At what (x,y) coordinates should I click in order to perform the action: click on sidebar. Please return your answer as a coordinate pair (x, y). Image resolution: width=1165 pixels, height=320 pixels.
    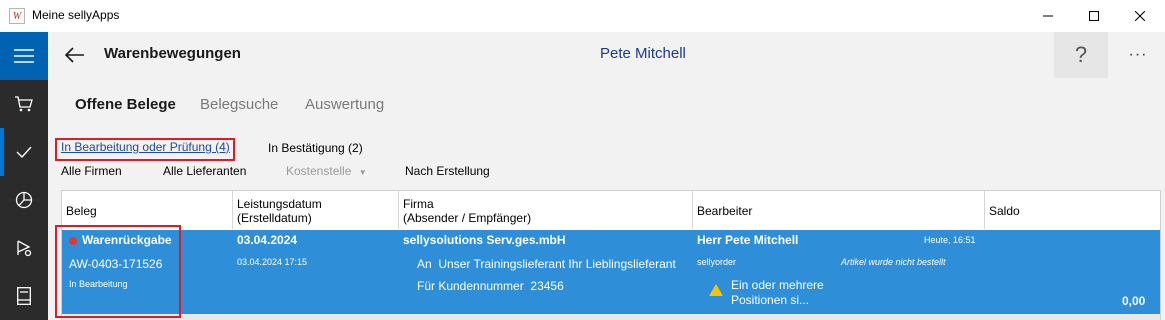
    Looking at the image, I should click on (24, 176).